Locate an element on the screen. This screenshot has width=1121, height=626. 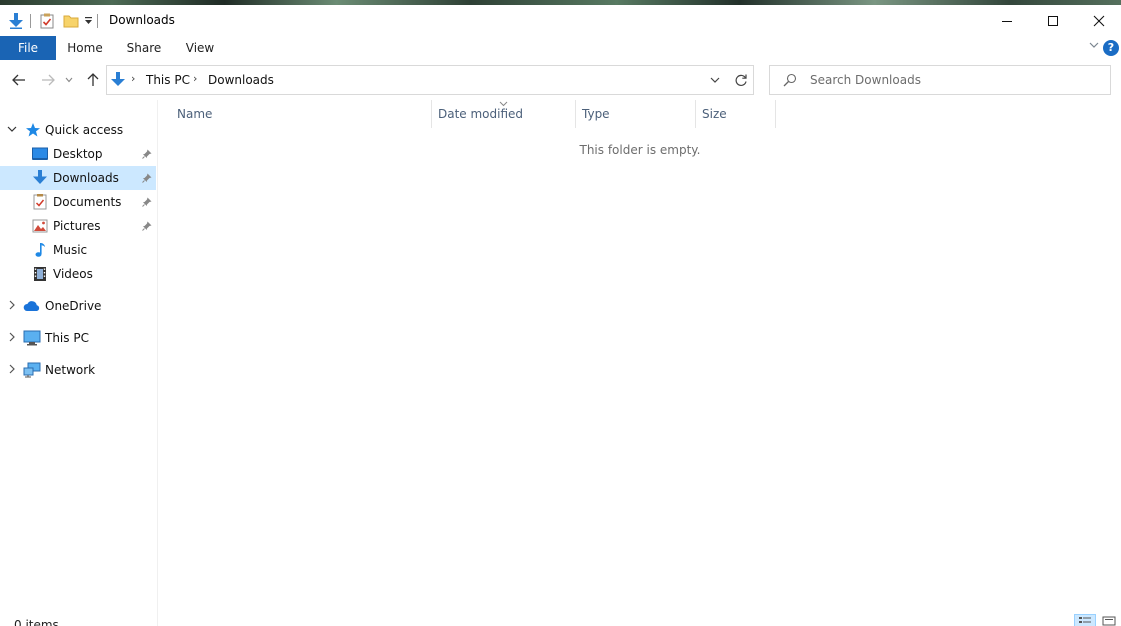
nav-item-desktop: Desktop is located at coordinates (78, 154).